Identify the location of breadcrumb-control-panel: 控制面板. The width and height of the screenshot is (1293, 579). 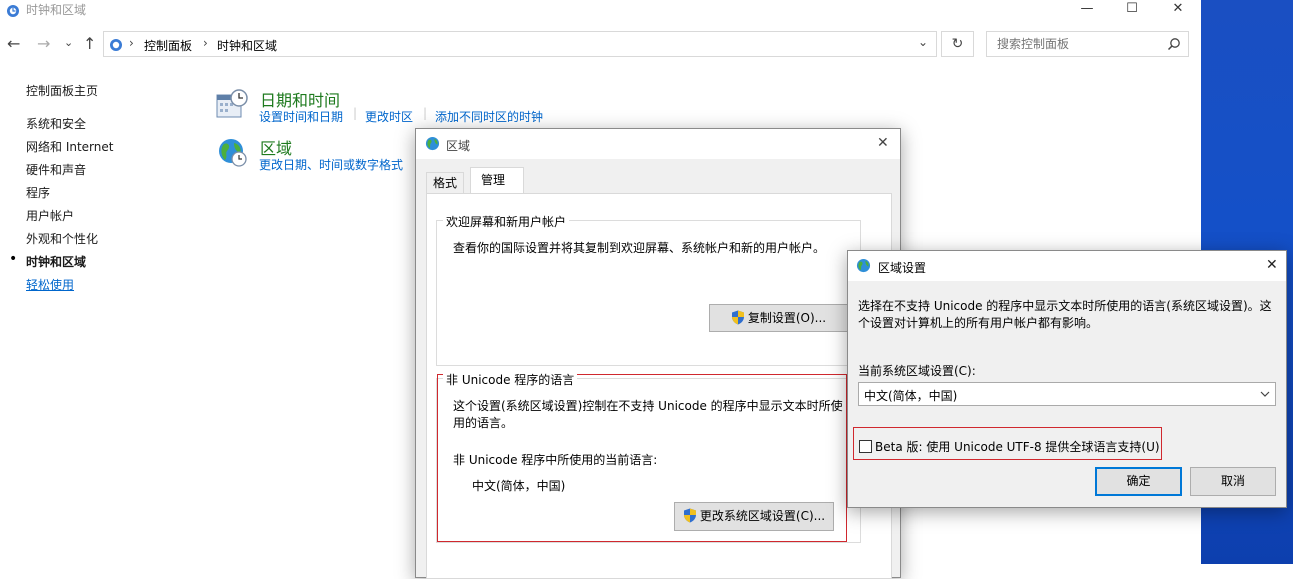
(168, 45).